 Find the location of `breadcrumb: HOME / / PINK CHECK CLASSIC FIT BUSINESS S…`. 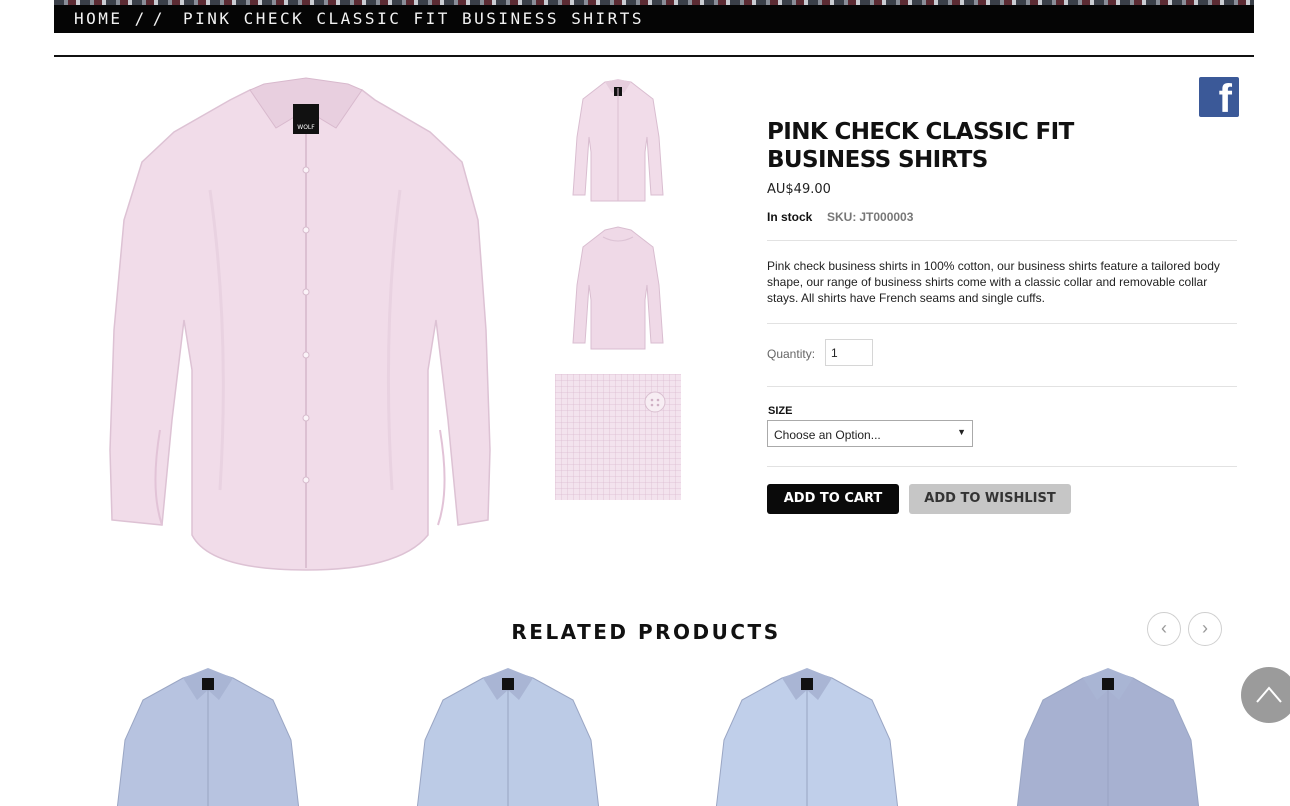

breadcrumb: HOME / / PINK CHECK CLASSIC FIT BUSINESS S… is located at coordinates (359, 18).